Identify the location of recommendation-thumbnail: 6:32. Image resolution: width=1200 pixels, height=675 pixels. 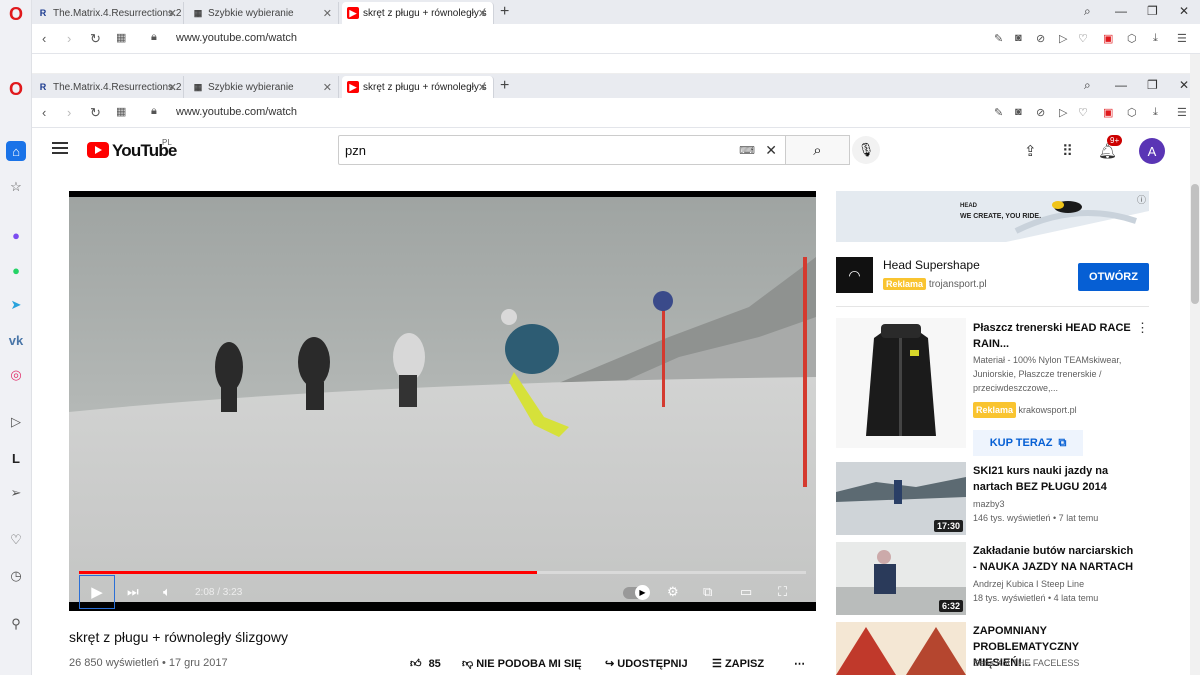
(901, 578).